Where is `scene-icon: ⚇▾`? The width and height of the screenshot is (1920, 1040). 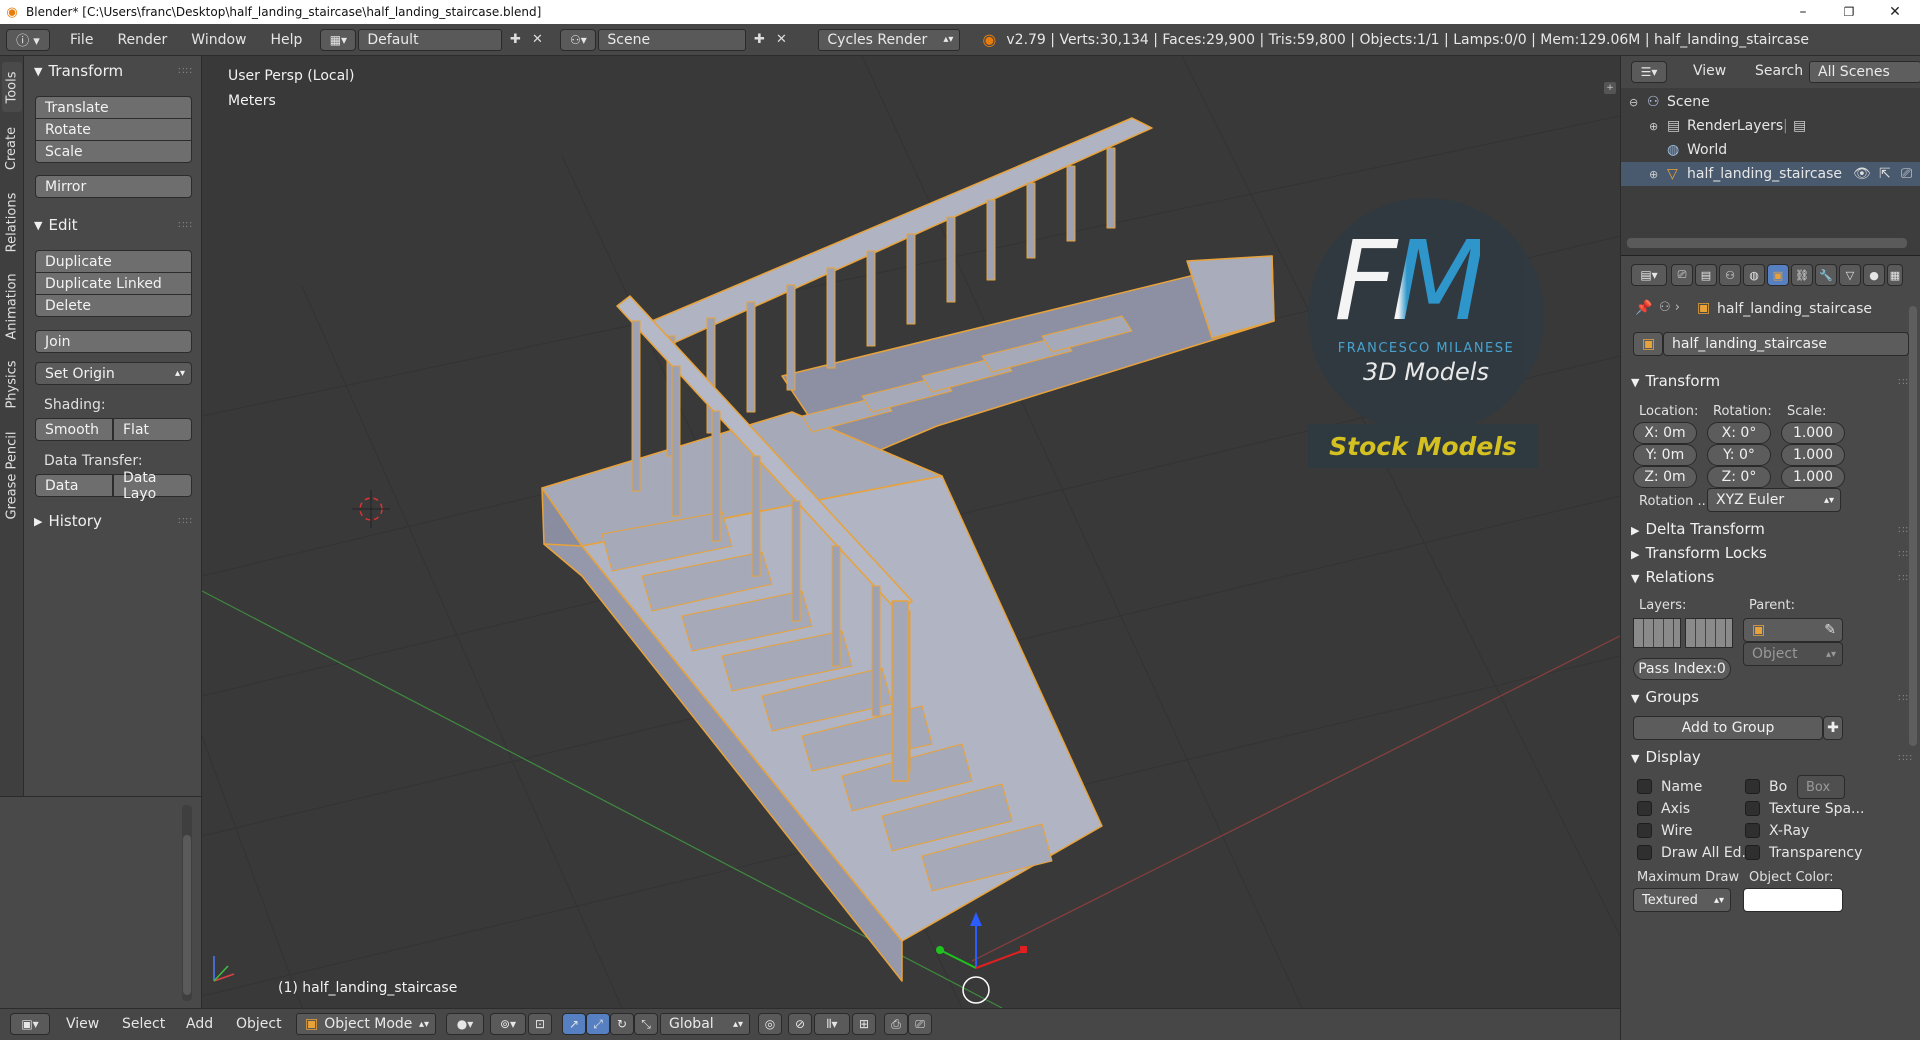
scene-icon: ⚇▾ is located at coordinates (578, 39).